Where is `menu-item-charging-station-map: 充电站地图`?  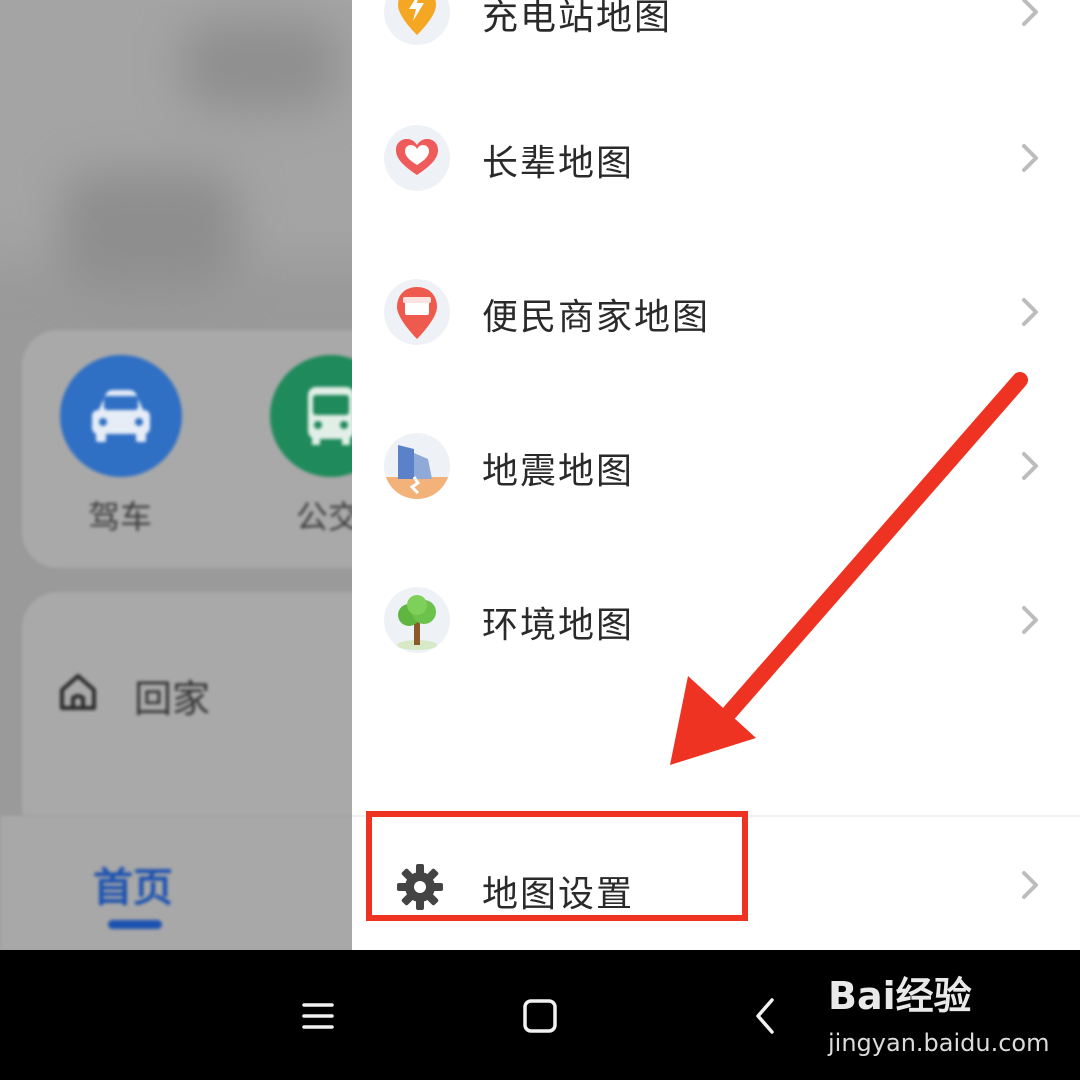
menu-item-charging-station-map: 充电站地图 is located at coordinates (716, 36).